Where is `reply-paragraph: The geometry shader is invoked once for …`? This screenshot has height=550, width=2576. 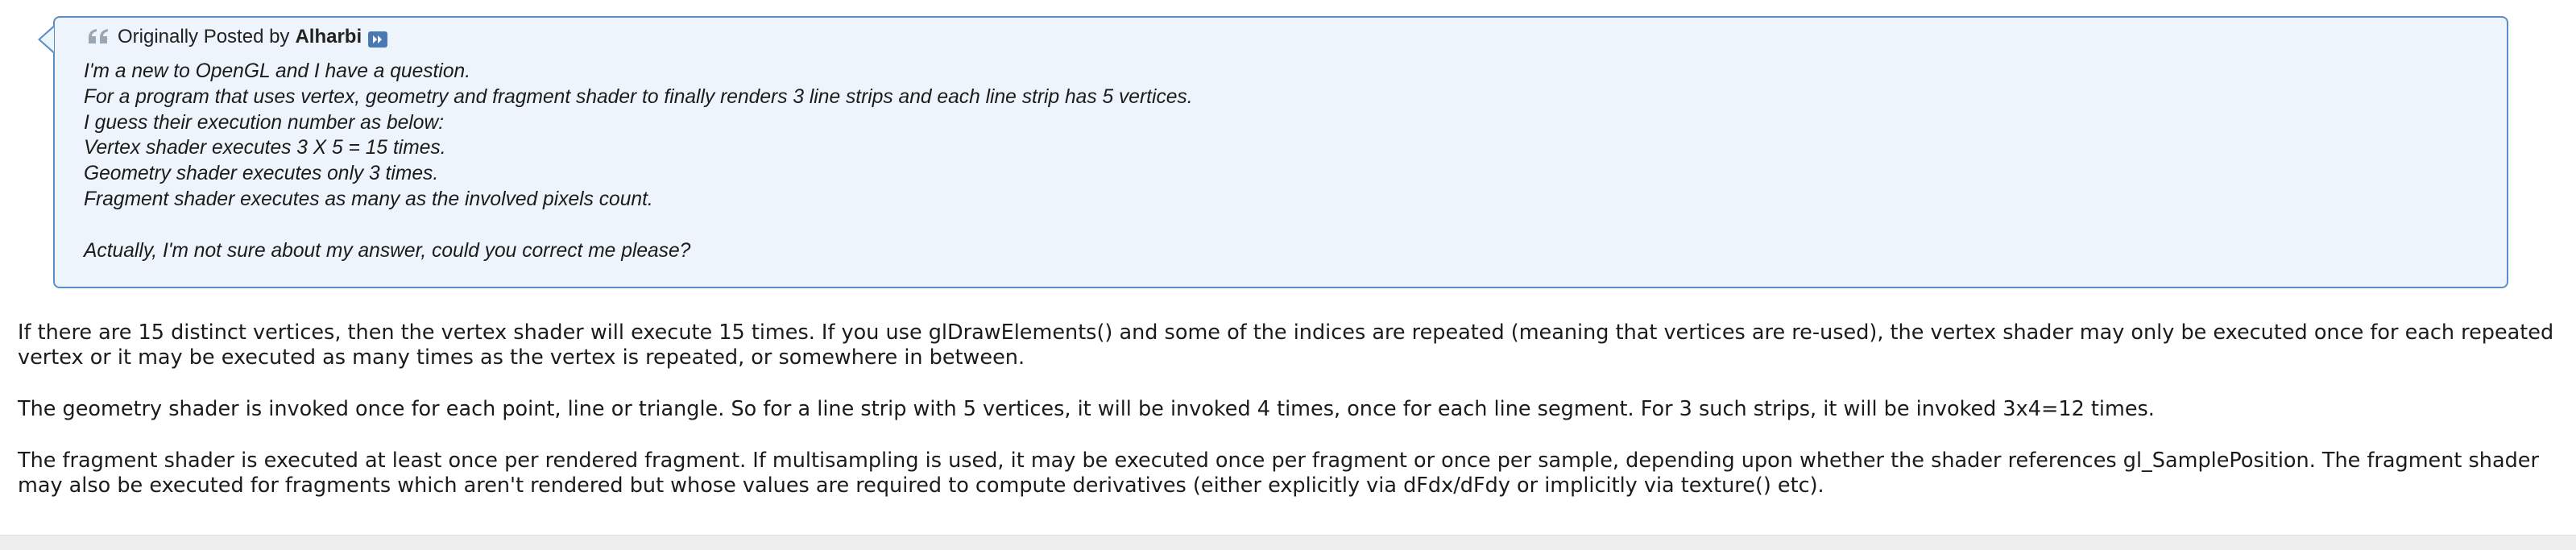
reply-paragraph: The geometry shader is invoked once for … is located at coordinates (1086, 409).